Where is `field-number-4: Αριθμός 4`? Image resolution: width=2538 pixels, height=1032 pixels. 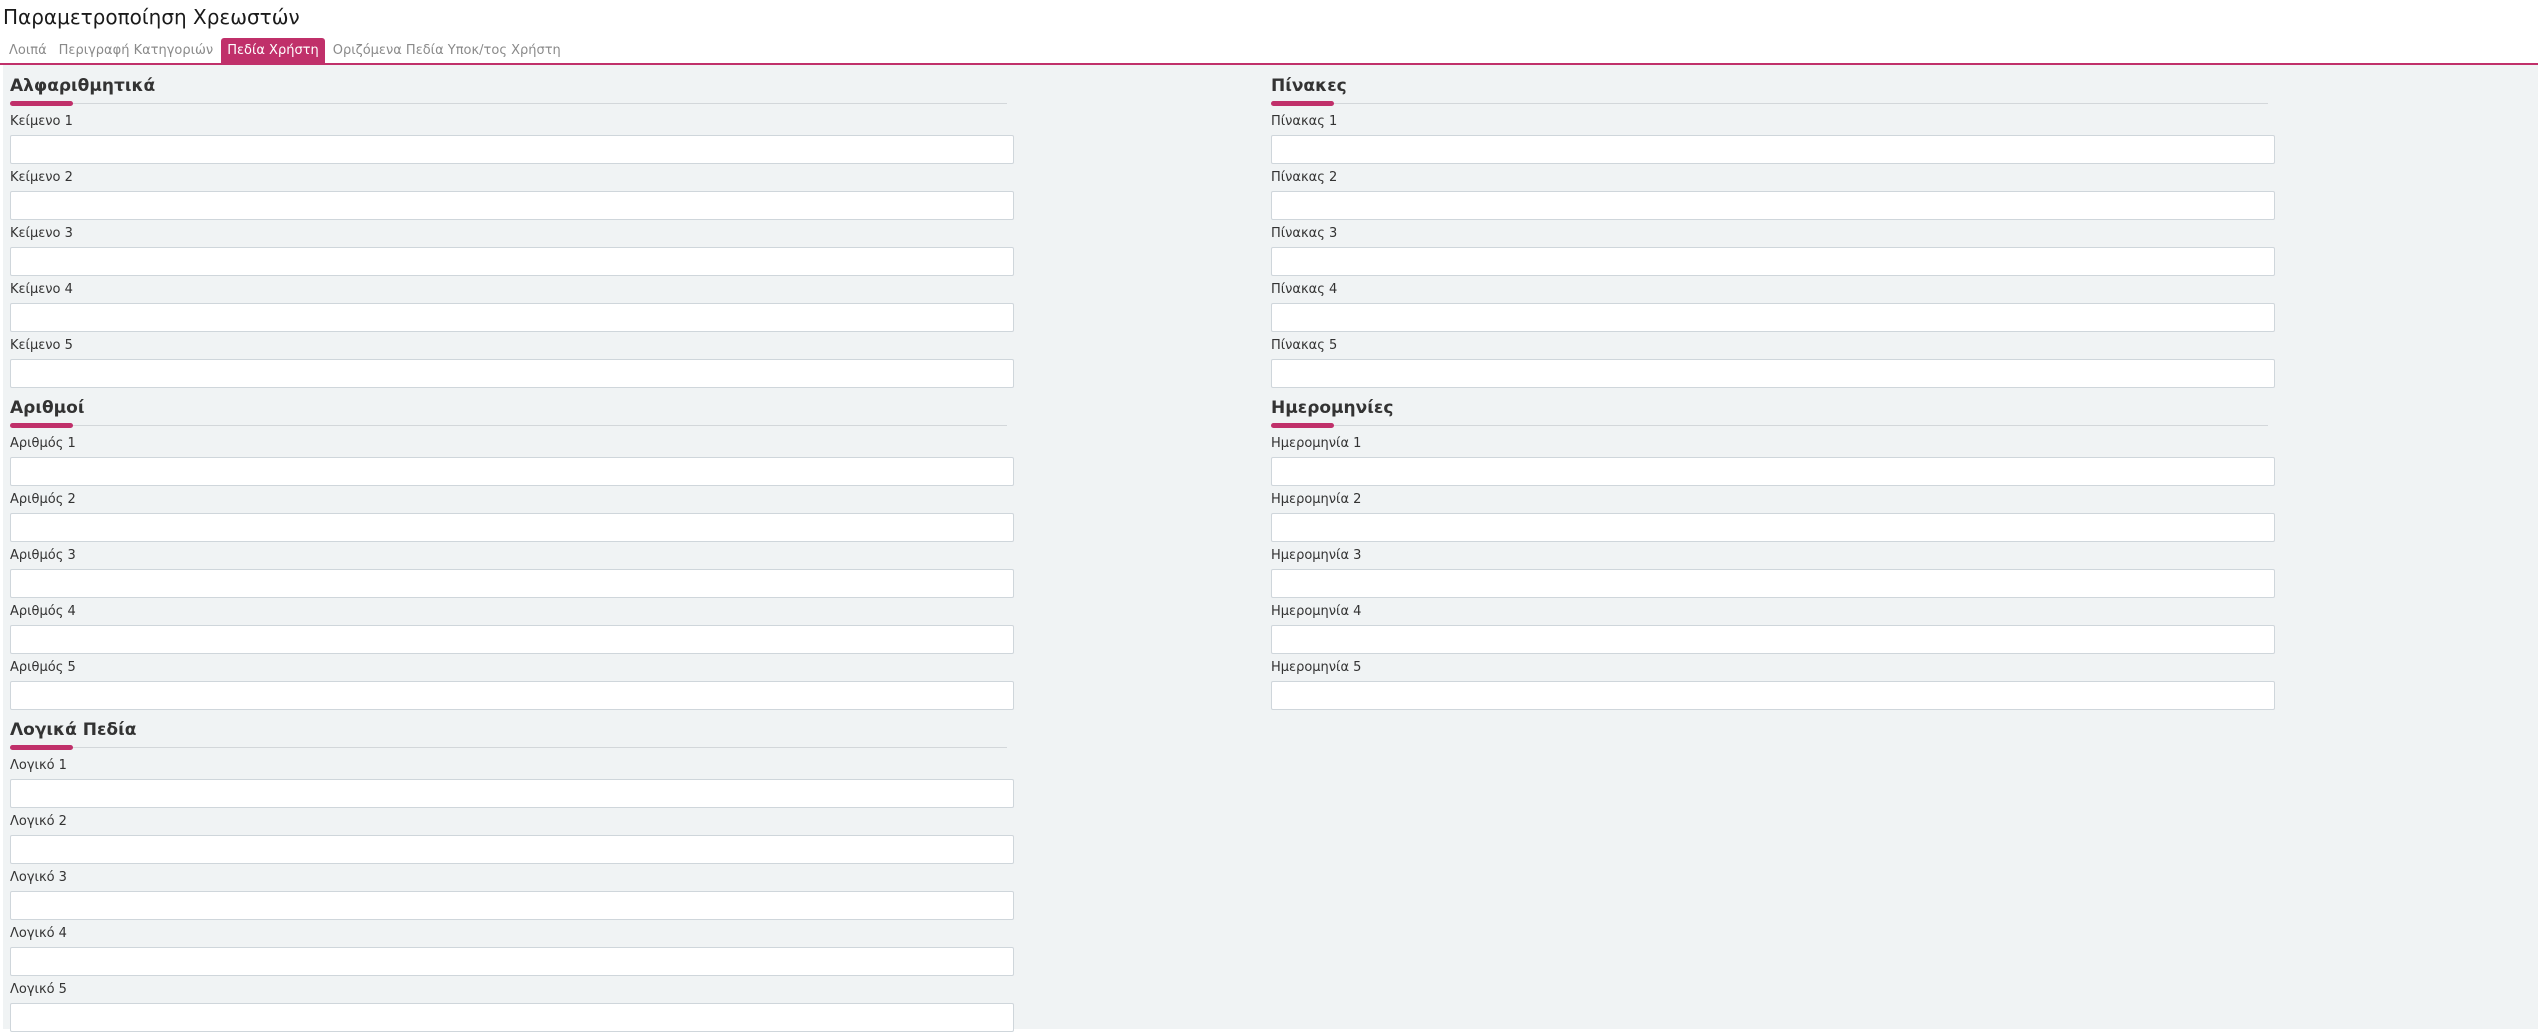
field-number-4: Αριθμός 4 is located at coordinates (512, 628).